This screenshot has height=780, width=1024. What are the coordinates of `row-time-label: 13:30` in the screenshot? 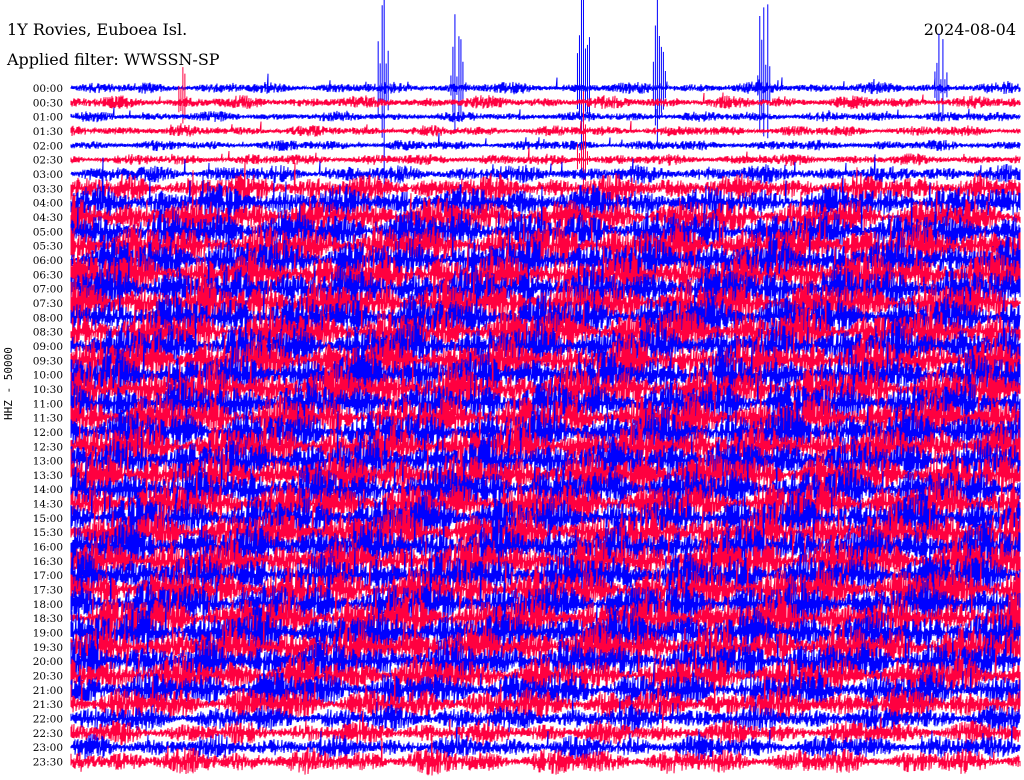 It's located at (48, 476).